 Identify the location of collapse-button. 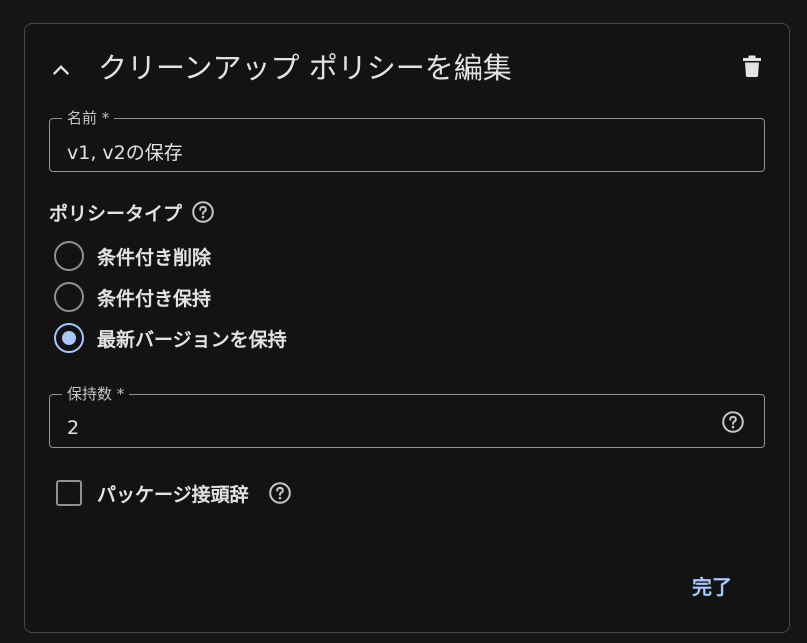
(61, 70).